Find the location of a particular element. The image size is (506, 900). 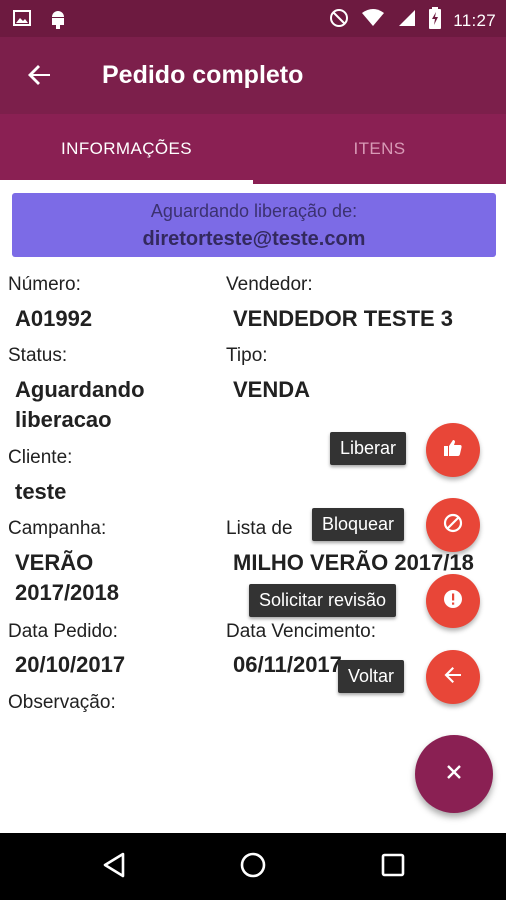

clock: 11:27 is located at coordinates (474, 20).